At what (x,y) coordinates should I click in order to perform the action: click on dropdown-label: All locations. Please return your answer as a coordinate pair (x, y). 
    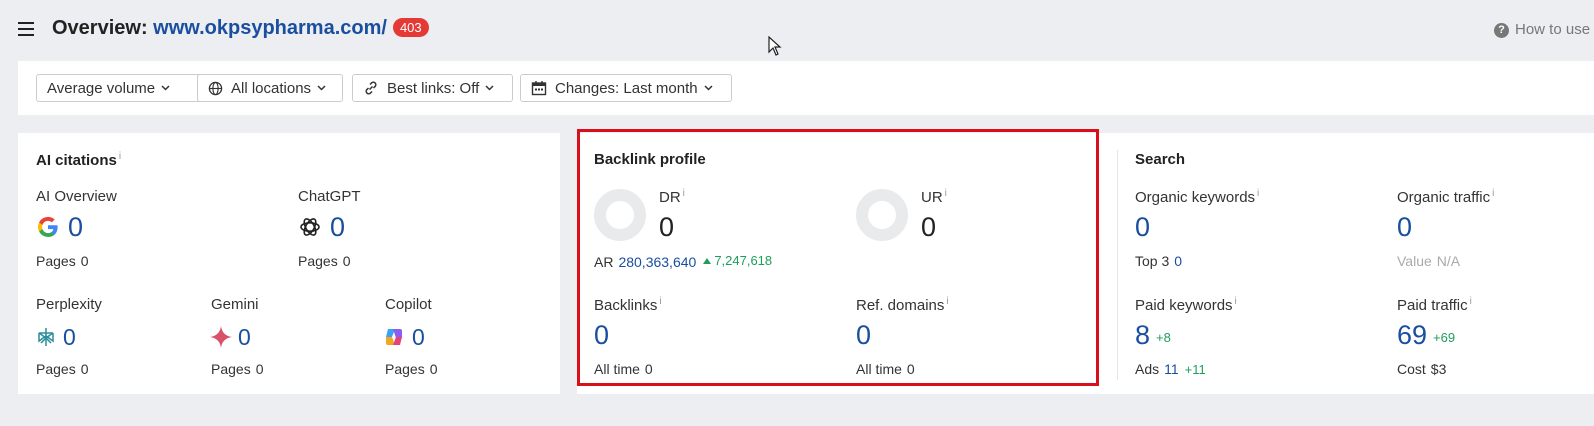
    Looking at the image, I should click on (271, 88).